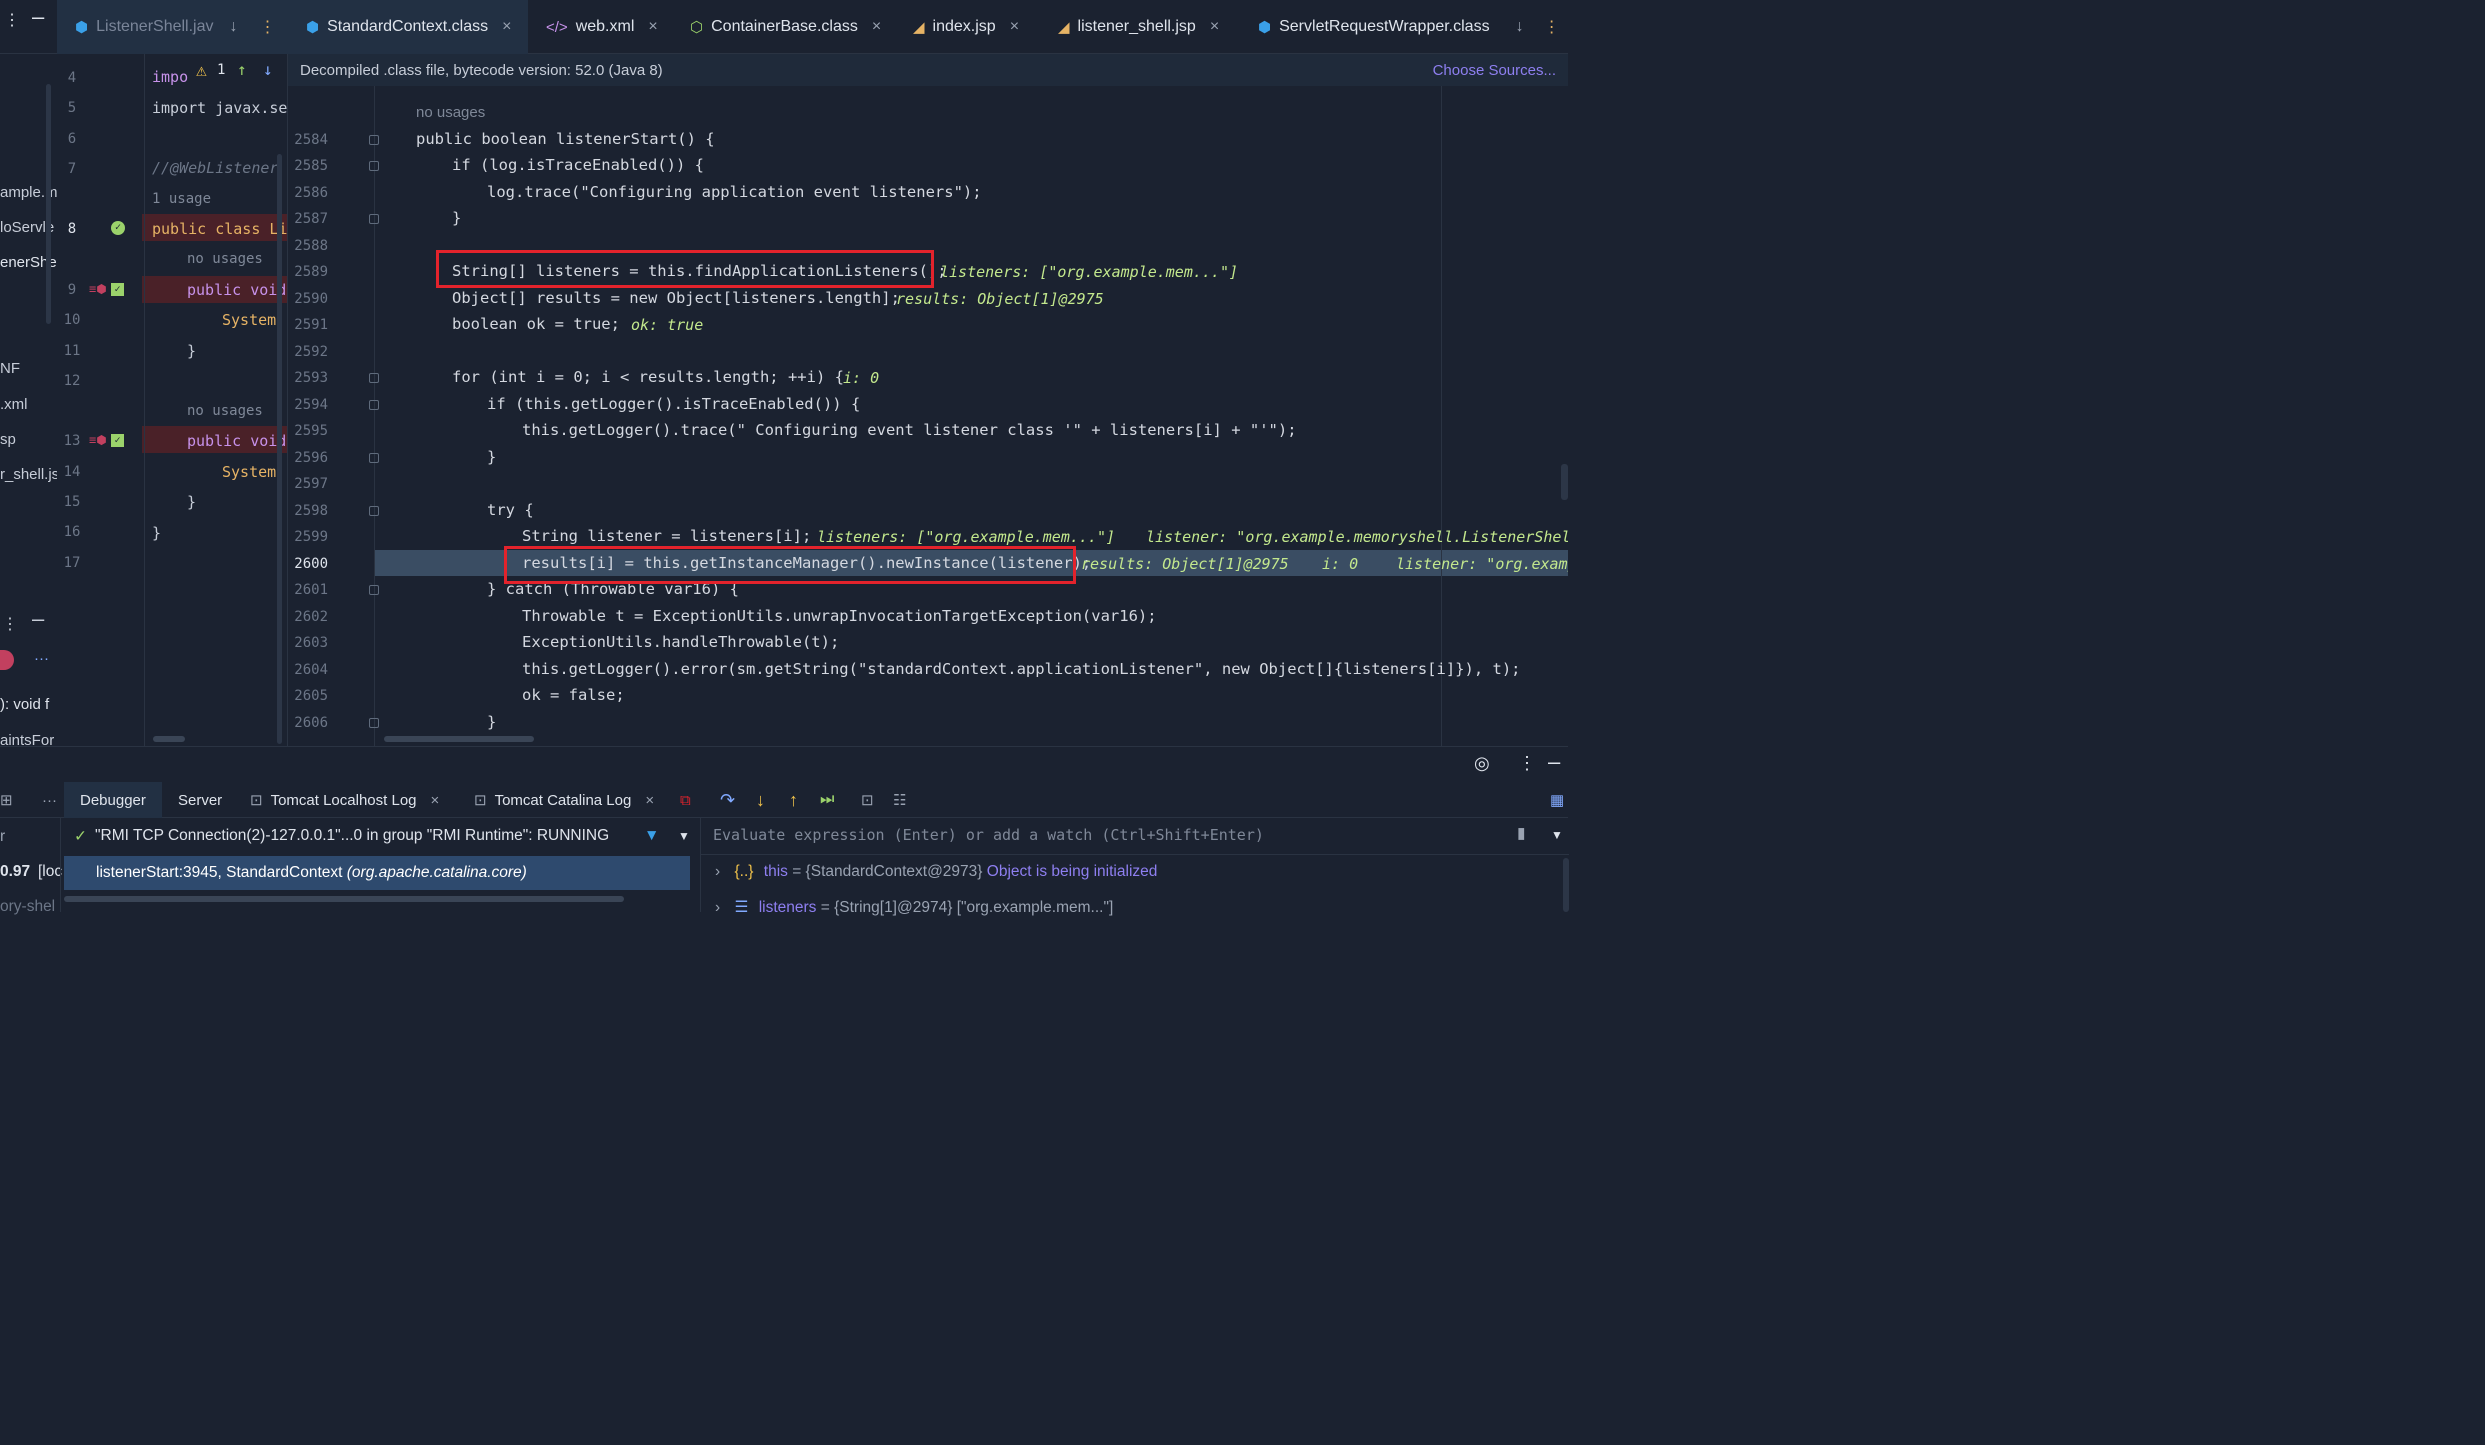 This screenshot has width=2485, height=1445. I want to click on filter-icon: ▼, so click(651, 836).